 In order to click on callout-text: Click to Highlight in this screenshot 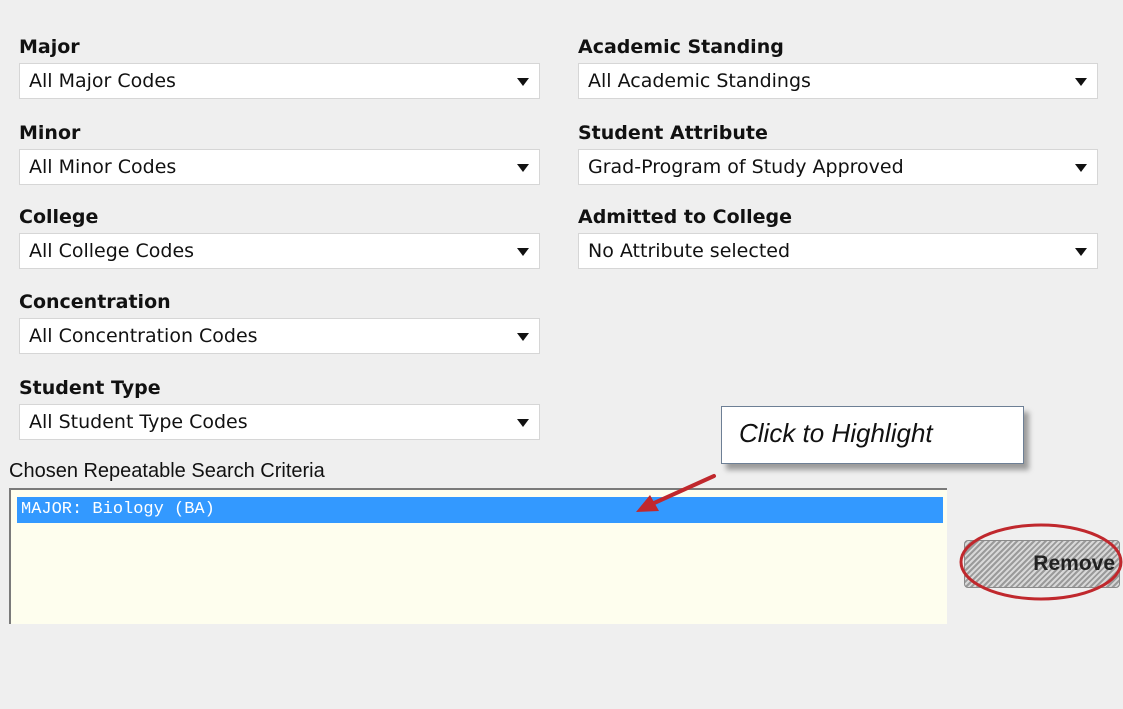, I will do `click(836, 433)`.